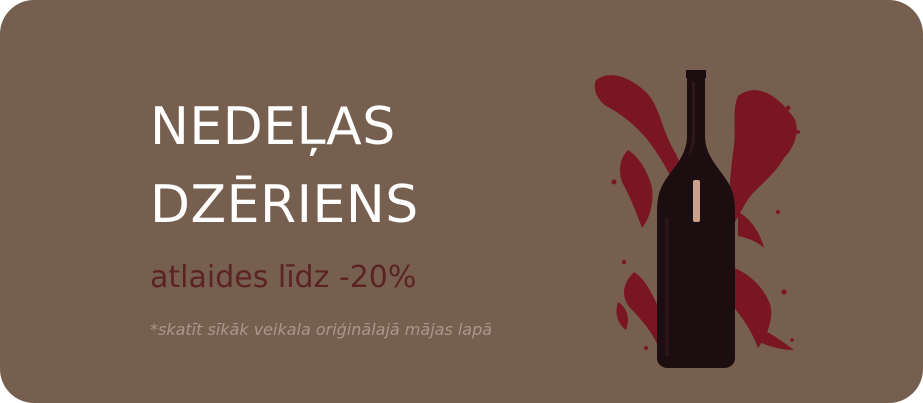 Image resolution: width=923 pixels, height=403 pixels. Describe the element at coordinates (284, 166) in the screenshot. I see `banner-headline: NEDEĻAS DZĒRIENS` at that location.